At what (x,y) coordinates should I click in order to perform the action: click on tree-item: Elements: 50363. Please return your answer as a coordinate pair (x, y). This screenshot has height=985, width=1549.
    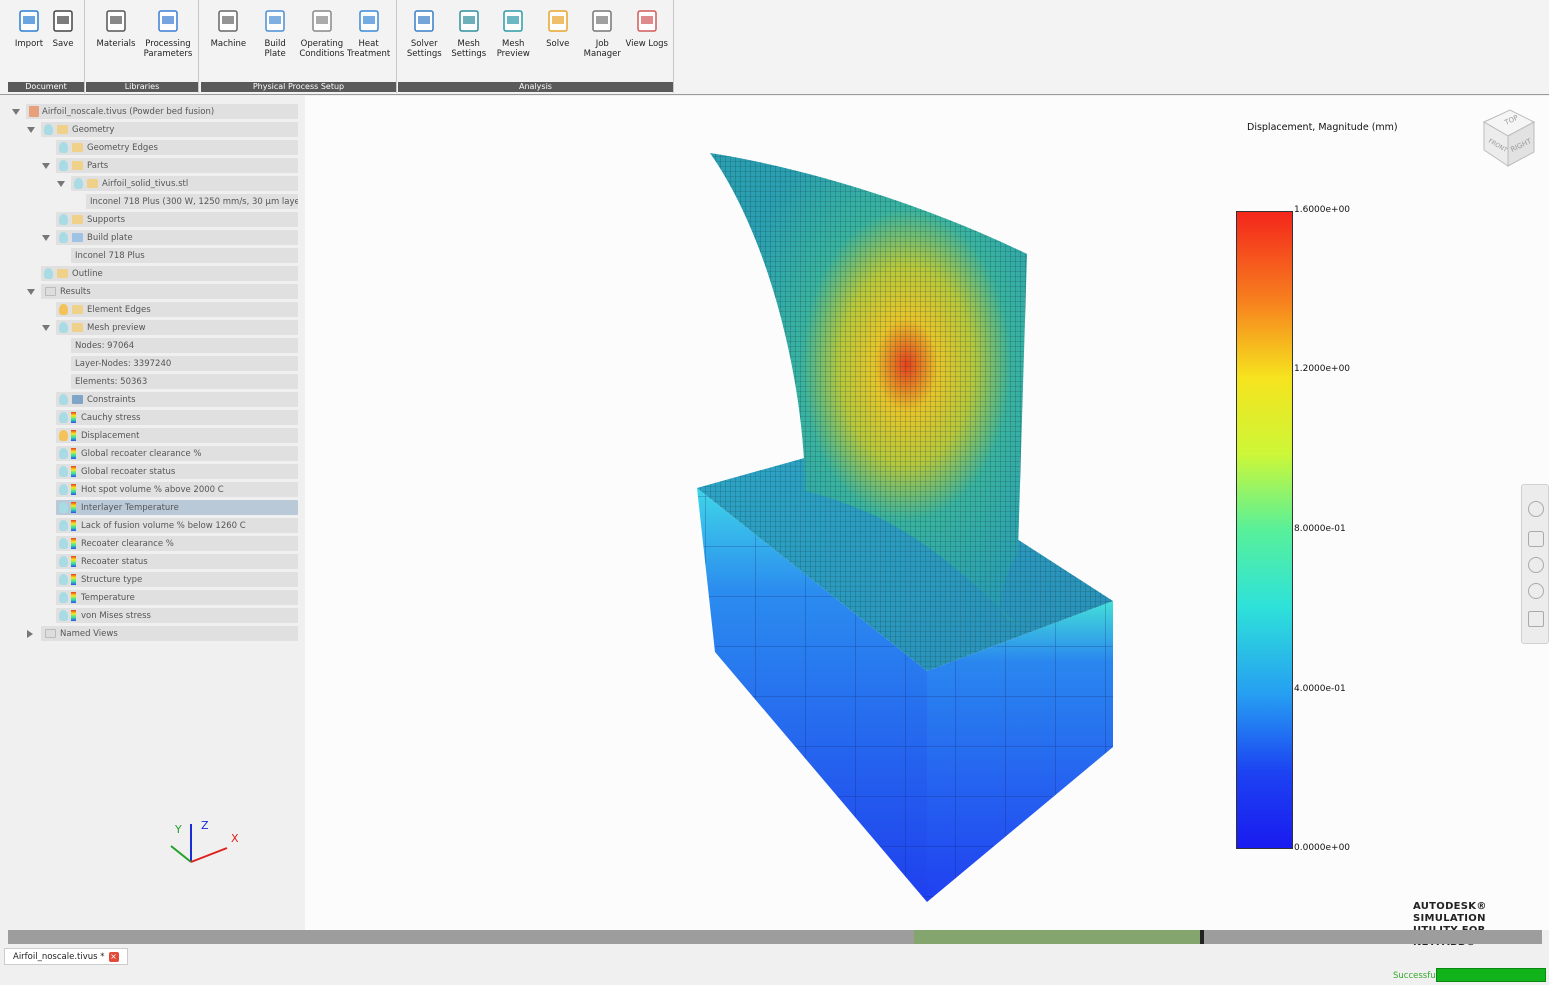
    Looking at the image, I should click on (184, 381).